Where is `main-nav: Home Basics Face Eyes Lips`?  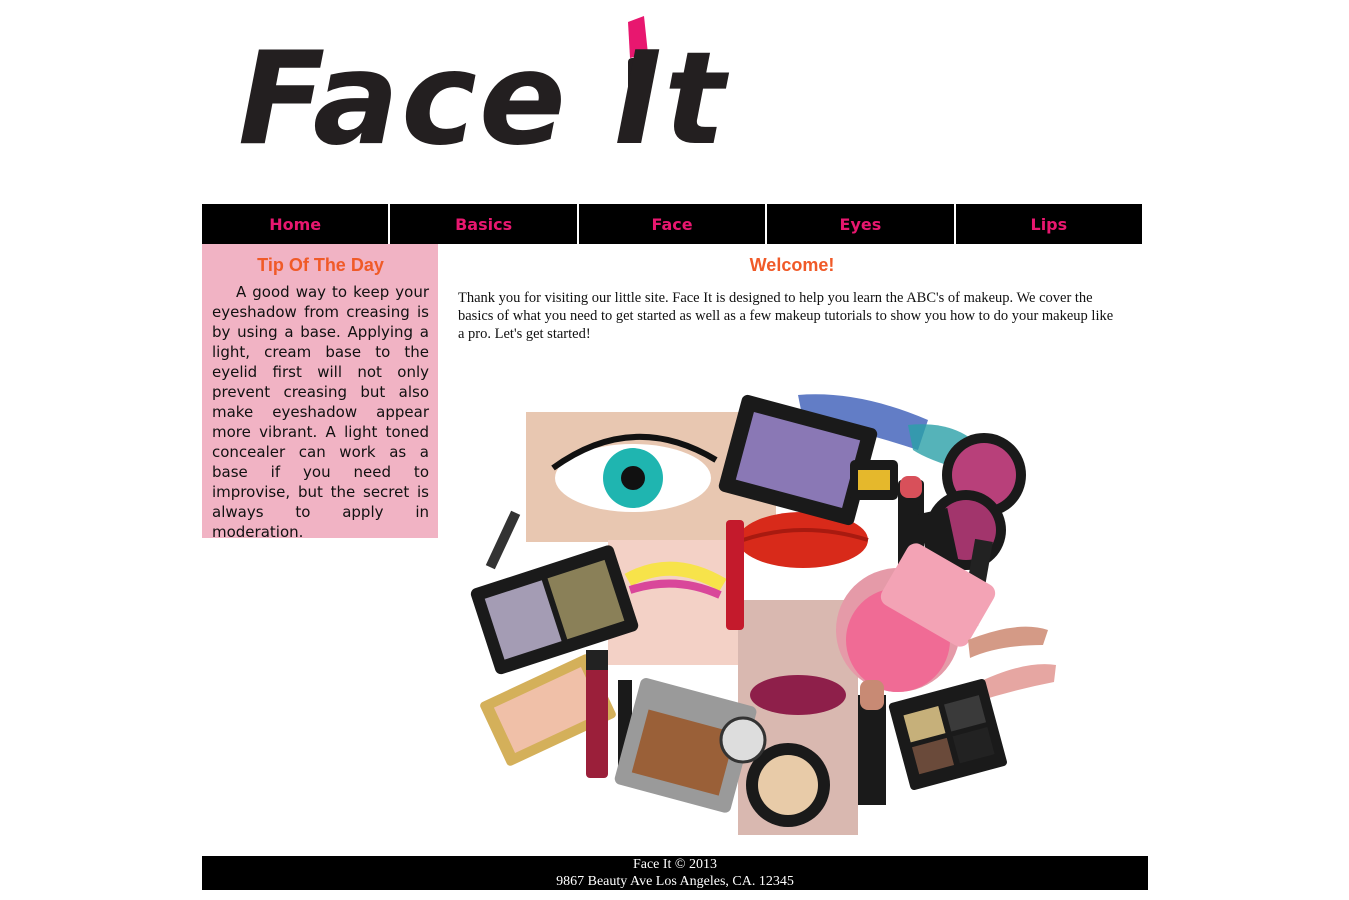
main-nav: Home Basics Face Eyes Lips is located at coordinates (672, 224).